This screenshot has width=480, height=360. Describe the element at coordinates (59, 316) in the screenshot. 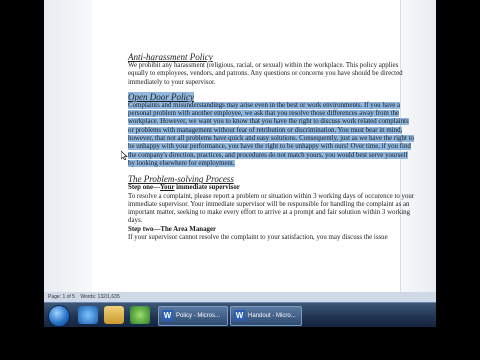

I see `start-button` at that location.